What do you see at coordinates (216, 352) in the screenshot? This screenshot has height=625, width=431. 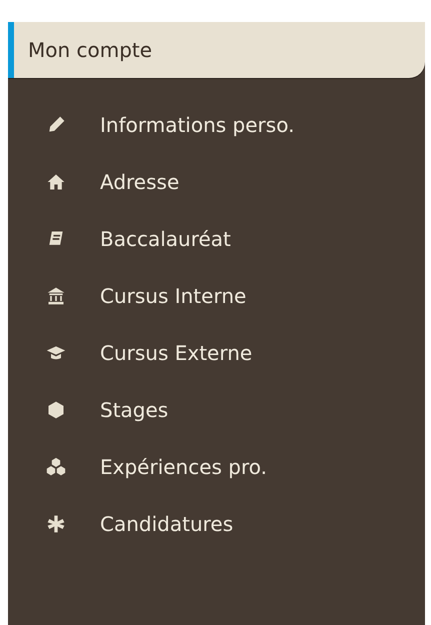 I see `menu-item: Cursus Externe` at bounding box center [216, 352].